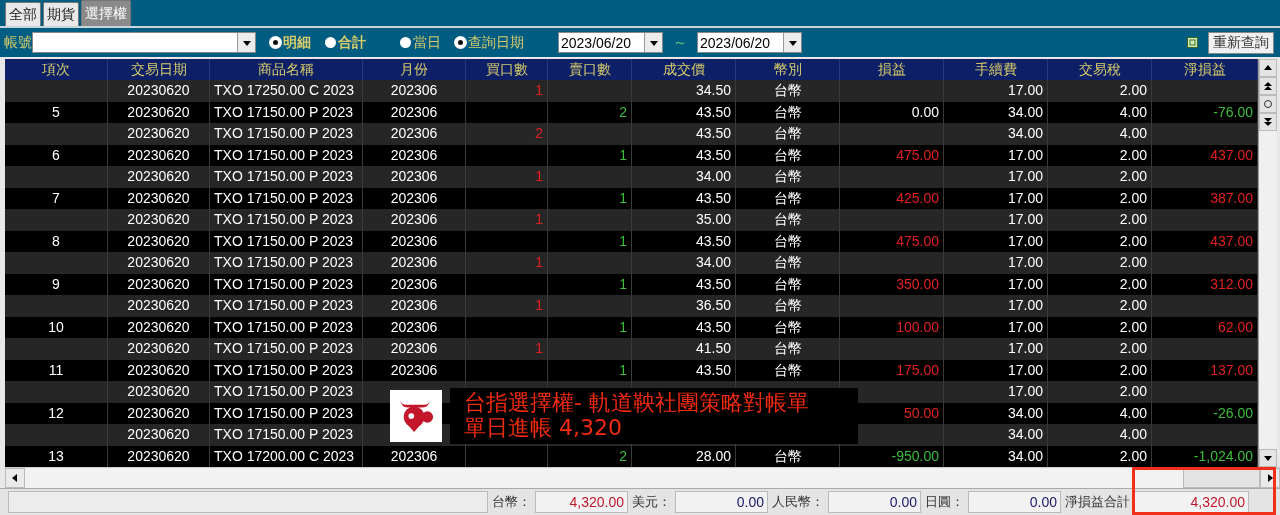 This screenshot has height=515, width=1280. I want to click on table-cell: -950.00, so click(915, 455).